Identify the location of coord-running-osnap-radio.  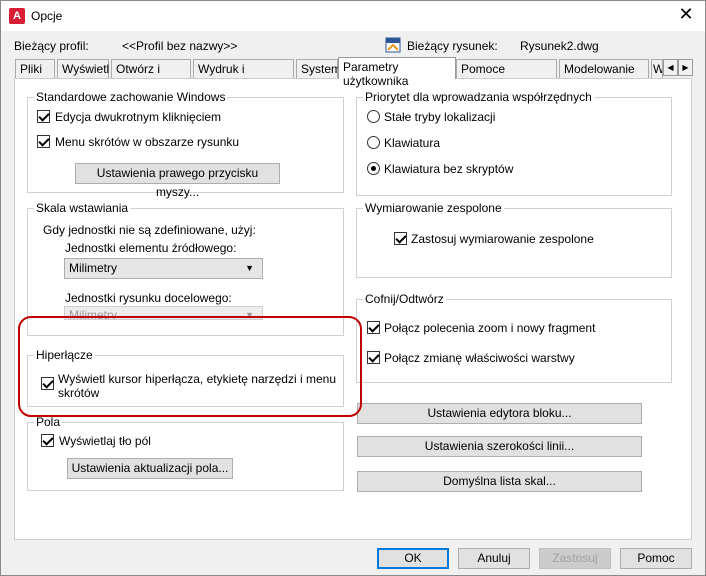
(373, 116).